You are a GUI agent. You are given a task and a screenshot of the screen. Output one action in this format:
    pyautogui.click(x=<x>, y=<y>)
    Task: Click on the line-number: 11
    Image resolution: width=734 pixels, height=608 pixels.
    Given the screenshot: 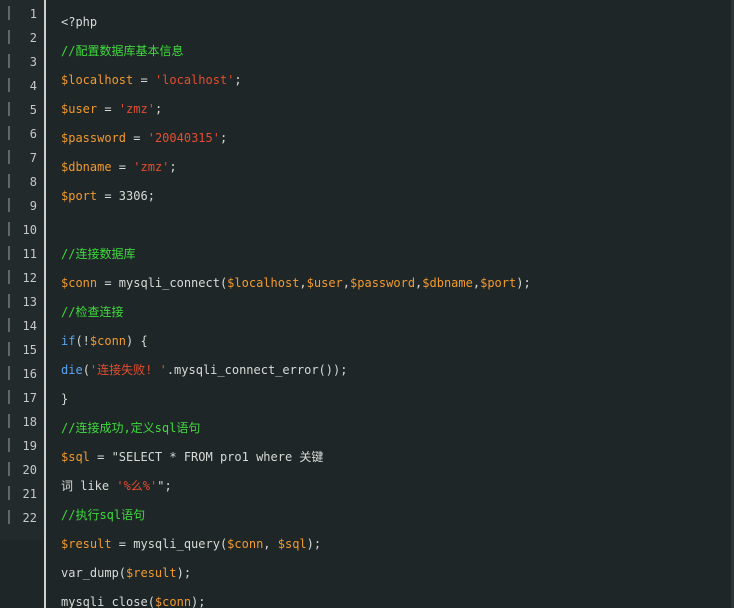 What is the action you would take?
    pyautogui.click(x=22, y=254)
    